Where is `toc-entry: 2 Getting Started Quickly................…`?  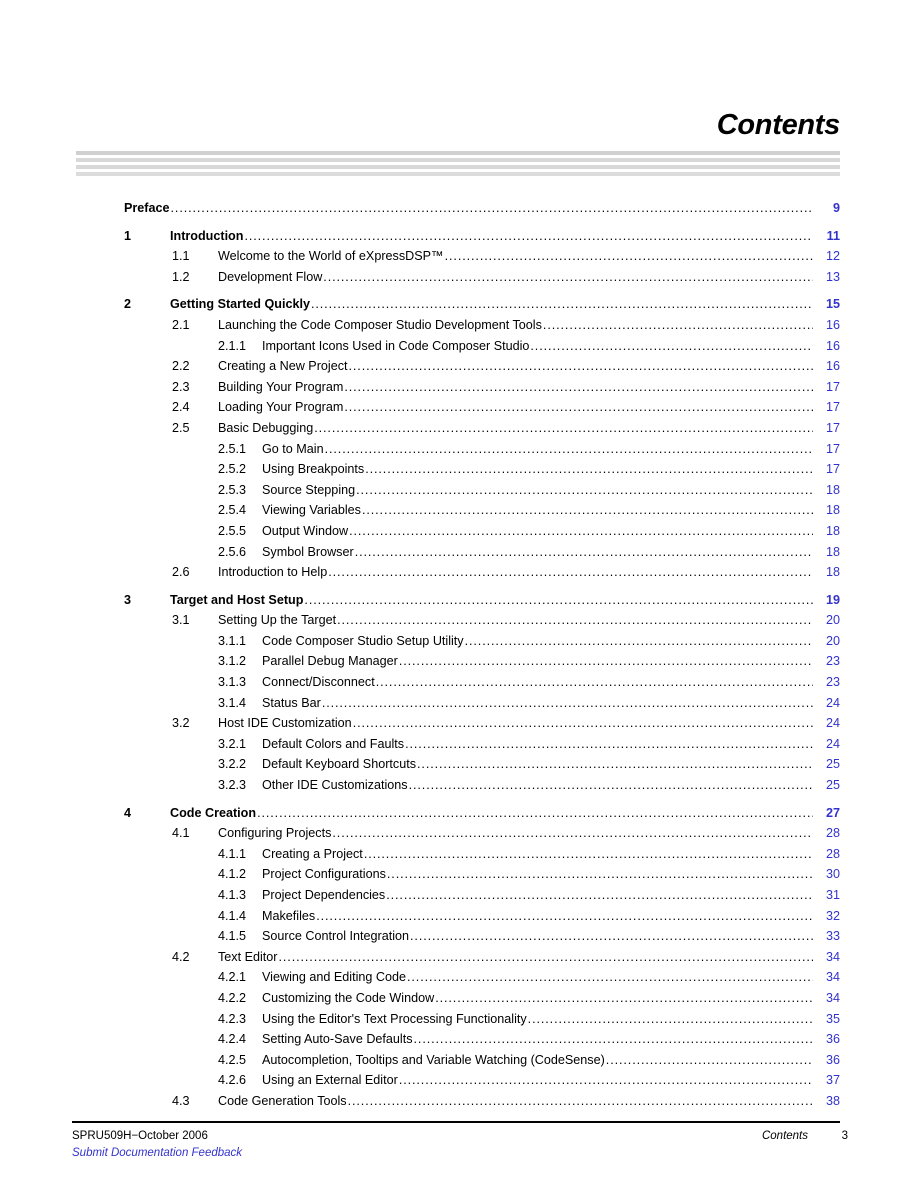
toc-entry: 2 Getting Started Quickly................… is located at coordinates (460, 304).